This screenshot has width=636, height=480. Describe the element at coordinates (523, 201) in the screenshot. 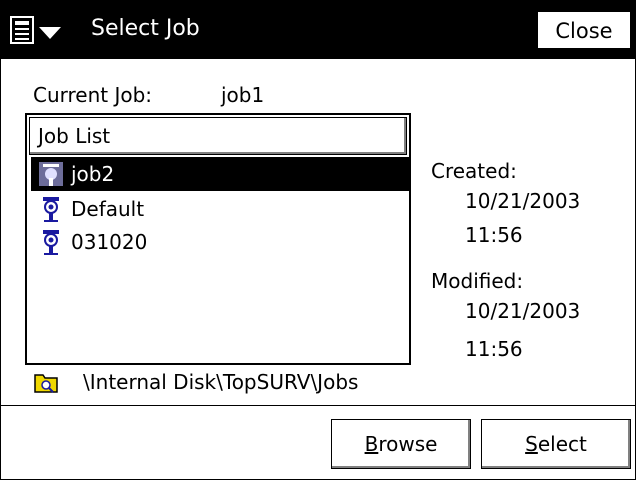

I see `created-date: 10/21/2003` at that location.